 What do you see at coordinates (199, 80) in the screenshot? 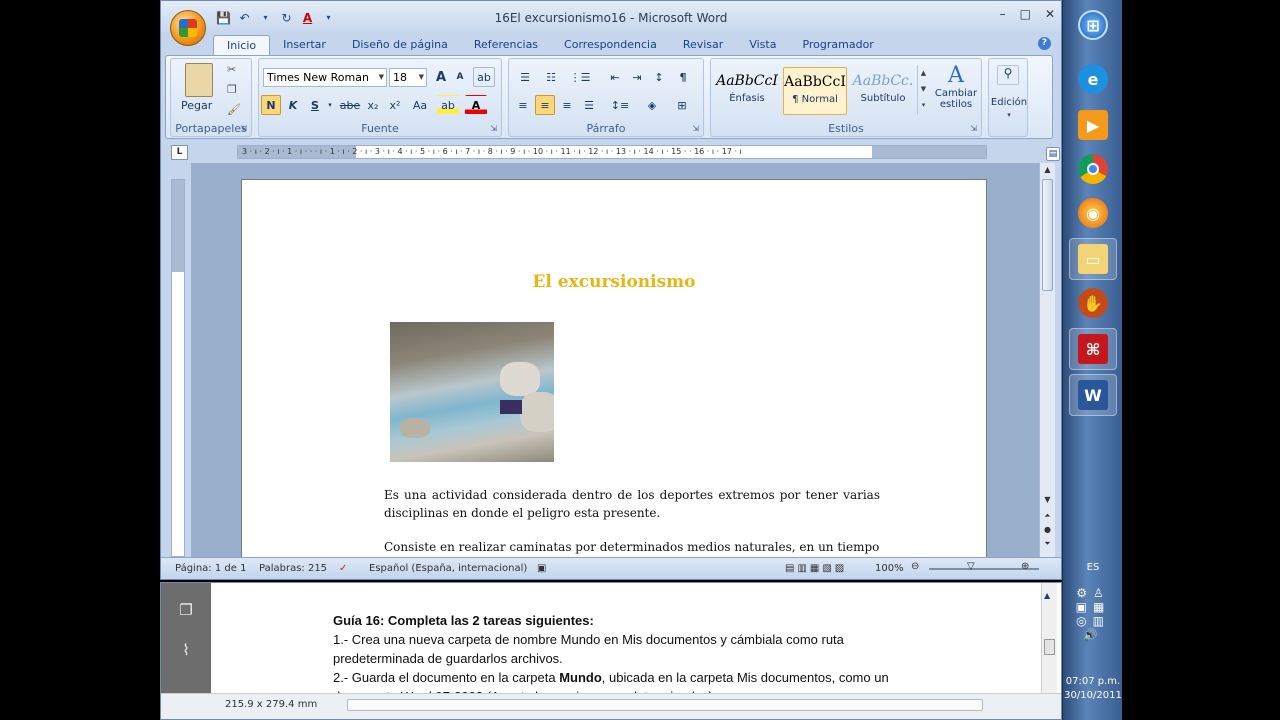
I see `paste-icon` at bounding box center [199, 80].